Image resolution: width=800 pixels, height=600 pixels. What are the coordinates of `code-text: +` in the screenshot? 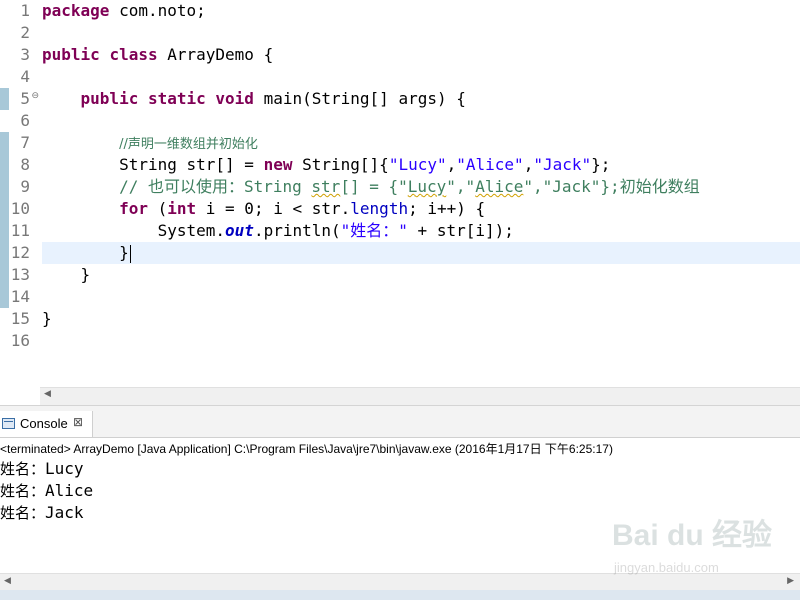 It's located at (422, 230).